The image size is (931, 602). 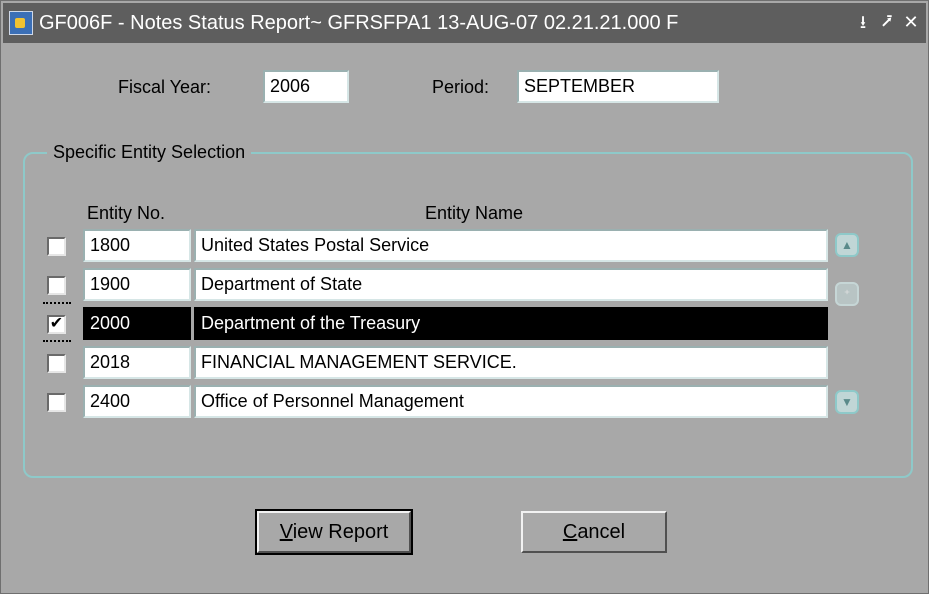 I want to click on entity-name-field: Department of State, so click(x=511, y=284).